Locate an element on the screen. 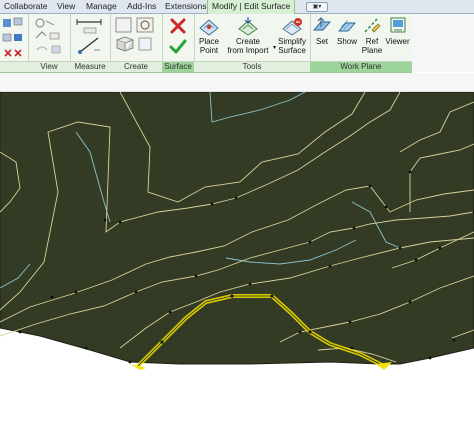  set-workplane-button: Set is located at coordinates (322, 31).